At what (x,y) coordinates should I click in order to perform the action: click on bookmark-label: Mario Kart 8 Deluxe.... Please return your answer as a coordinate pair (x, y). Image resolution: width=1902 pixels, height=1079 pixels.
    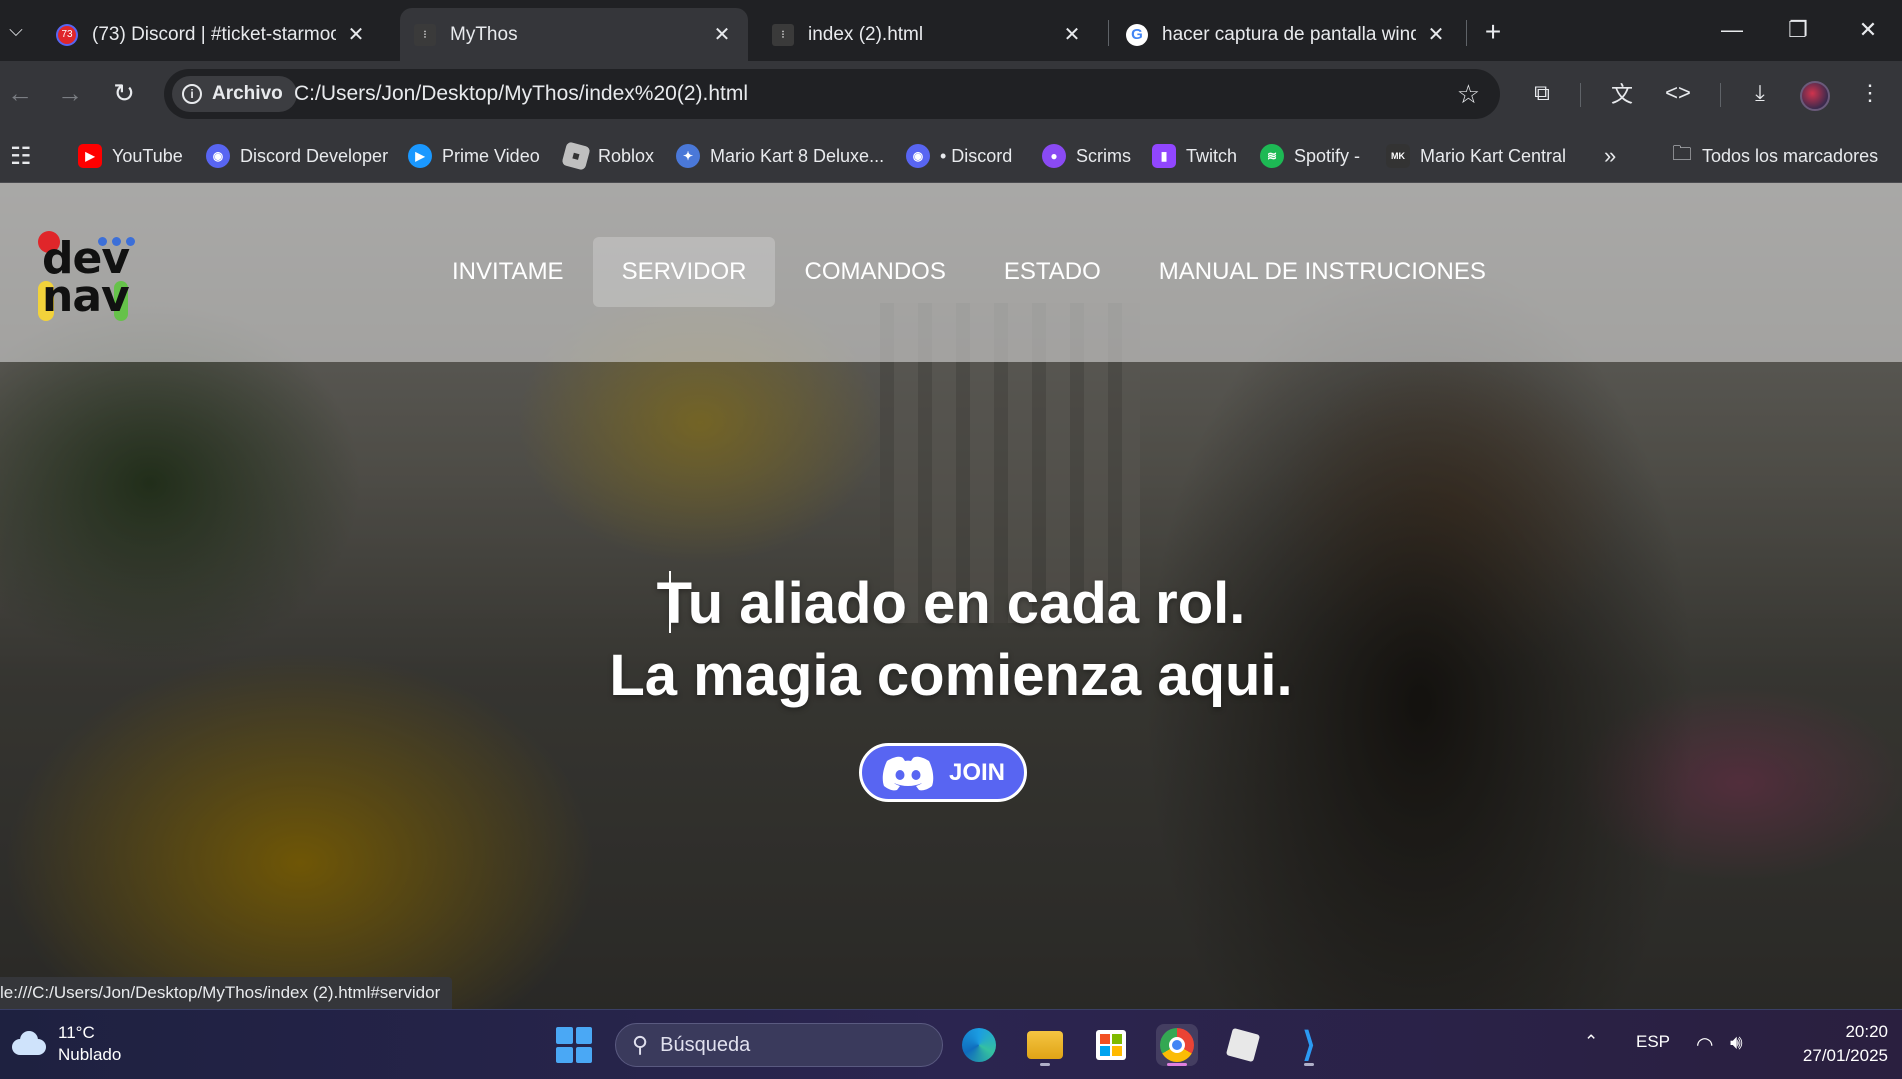
    Looking at the image, I should click on (797, 155).